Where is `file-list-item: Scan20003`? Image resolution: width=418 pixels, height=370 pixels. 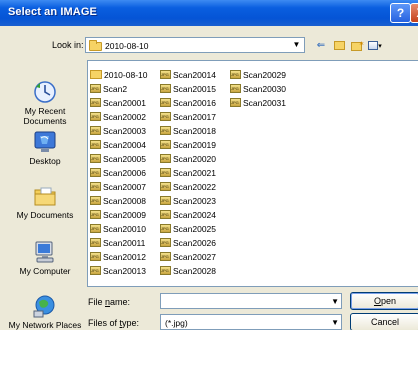 file-list-item: Scan20003 is located at coordinates (118, 131).